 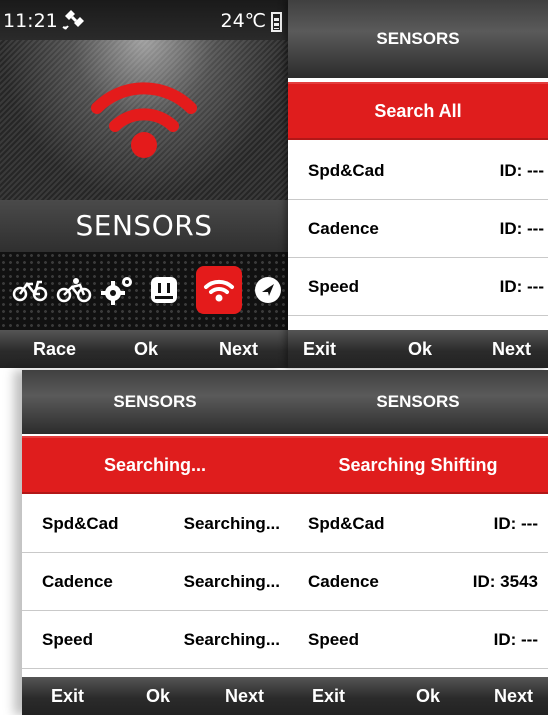 What do you see at coordinates (118, 290) in the screenshot?
I see `gears-icon` at bounding box center [118, 290].